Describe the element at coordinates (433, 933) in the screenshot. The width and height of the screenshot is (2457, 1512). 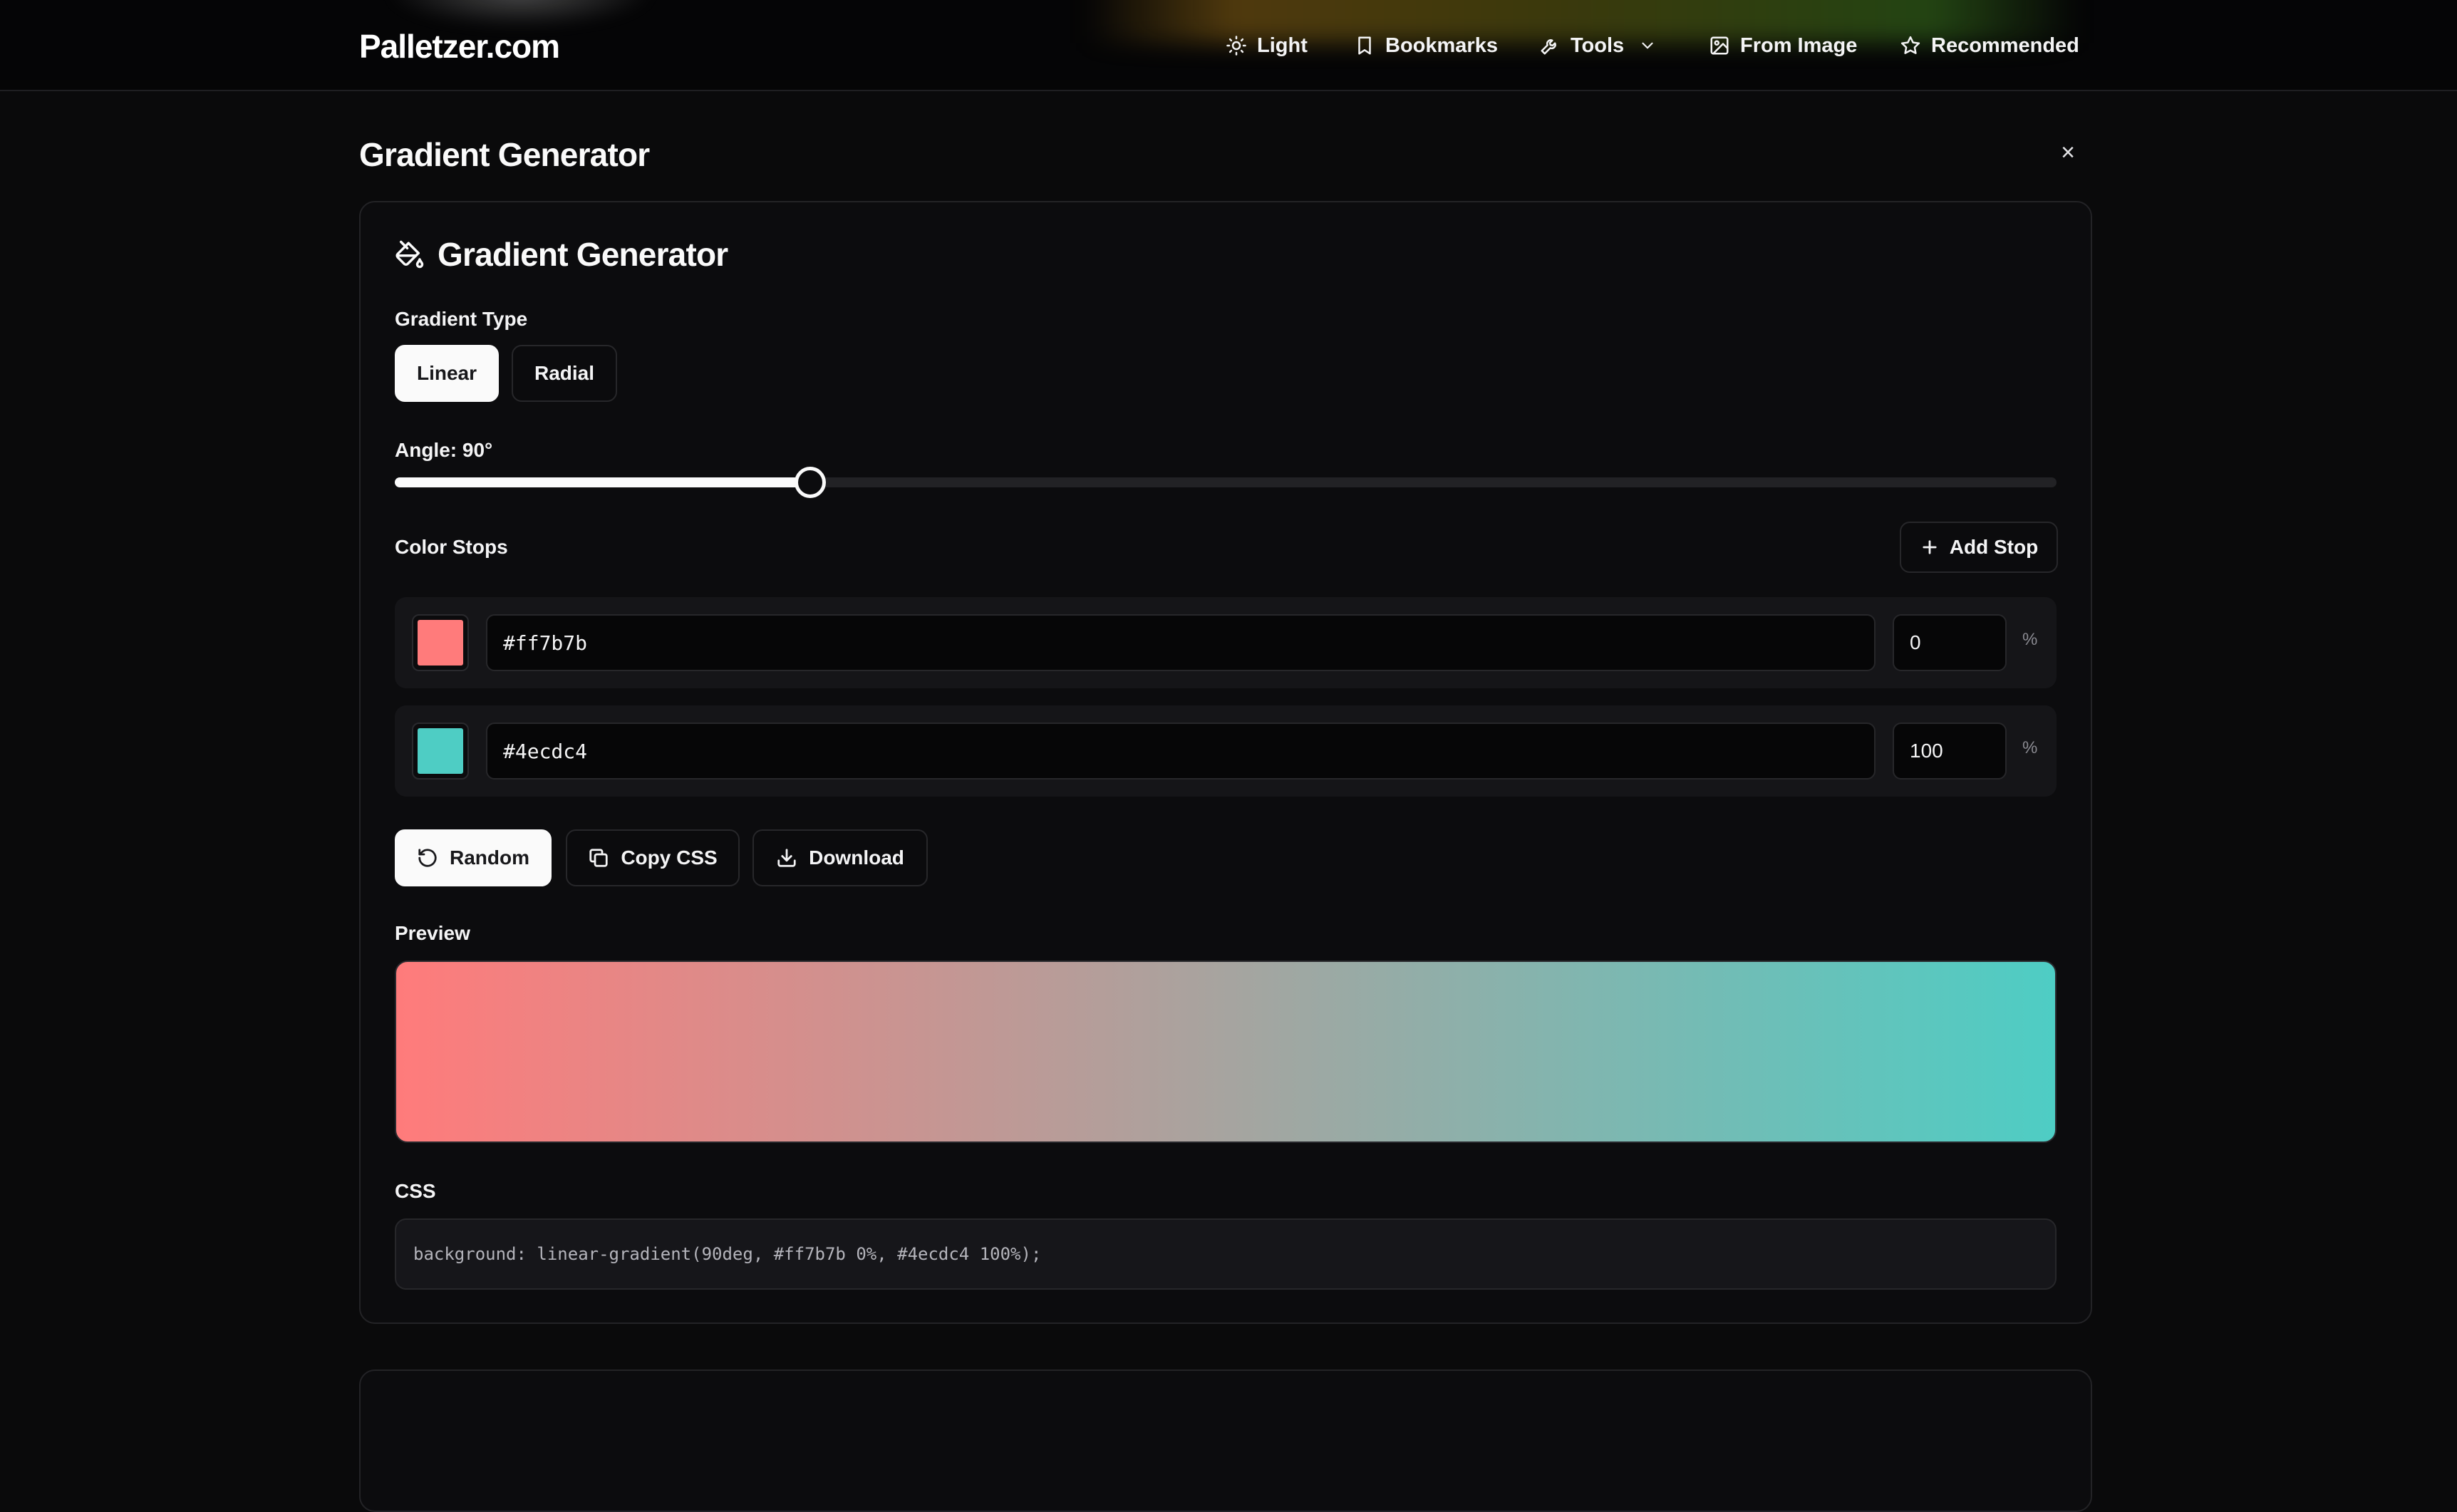
I see `preview-label: Preview` at that location.